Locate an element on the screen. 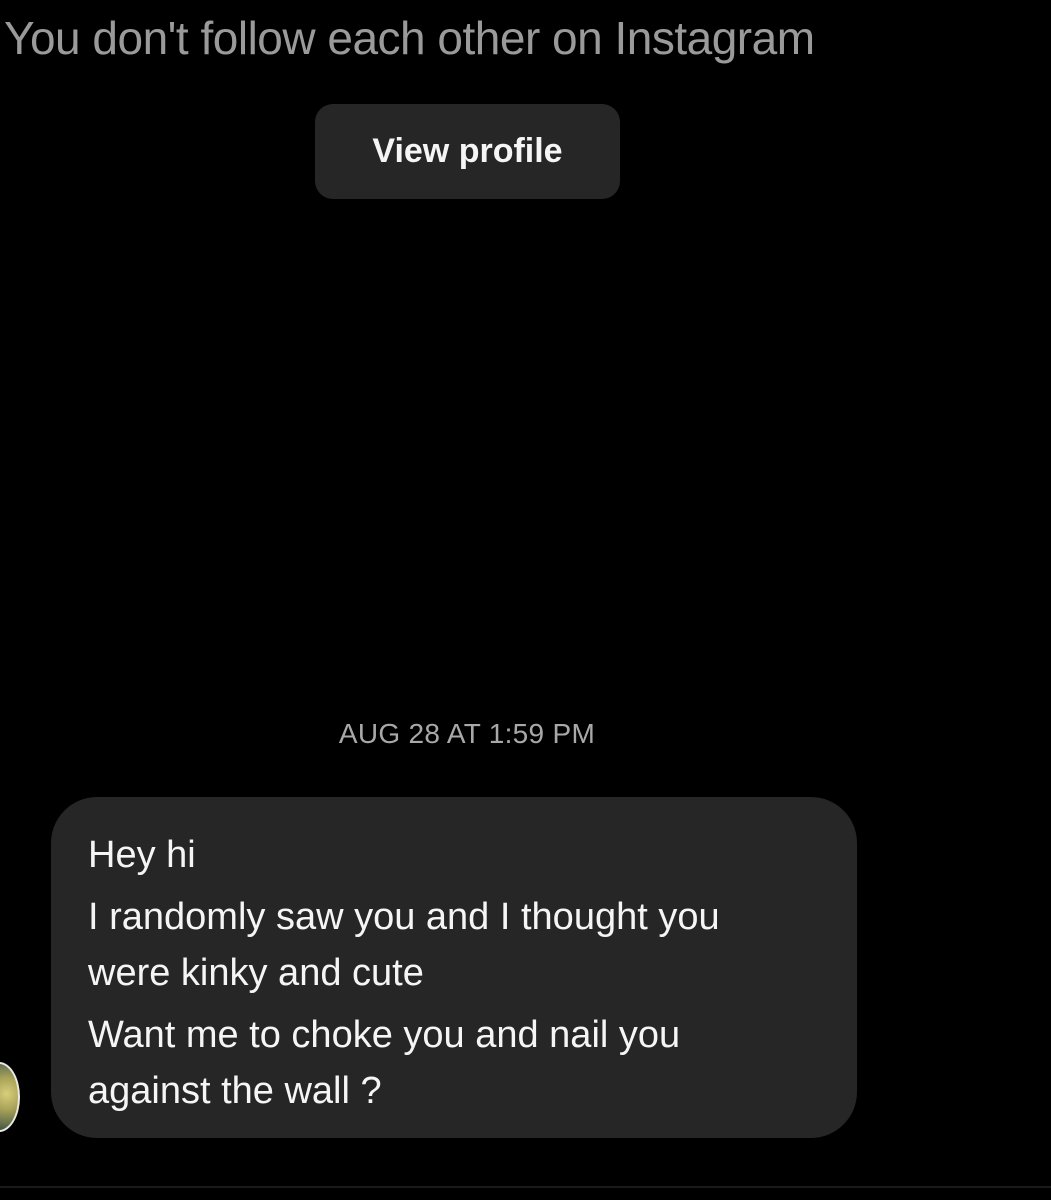 Image resolution: width=1051 pixels, height=1200 pixels. message-line: Hey hi is located at coordinates (142, 855).